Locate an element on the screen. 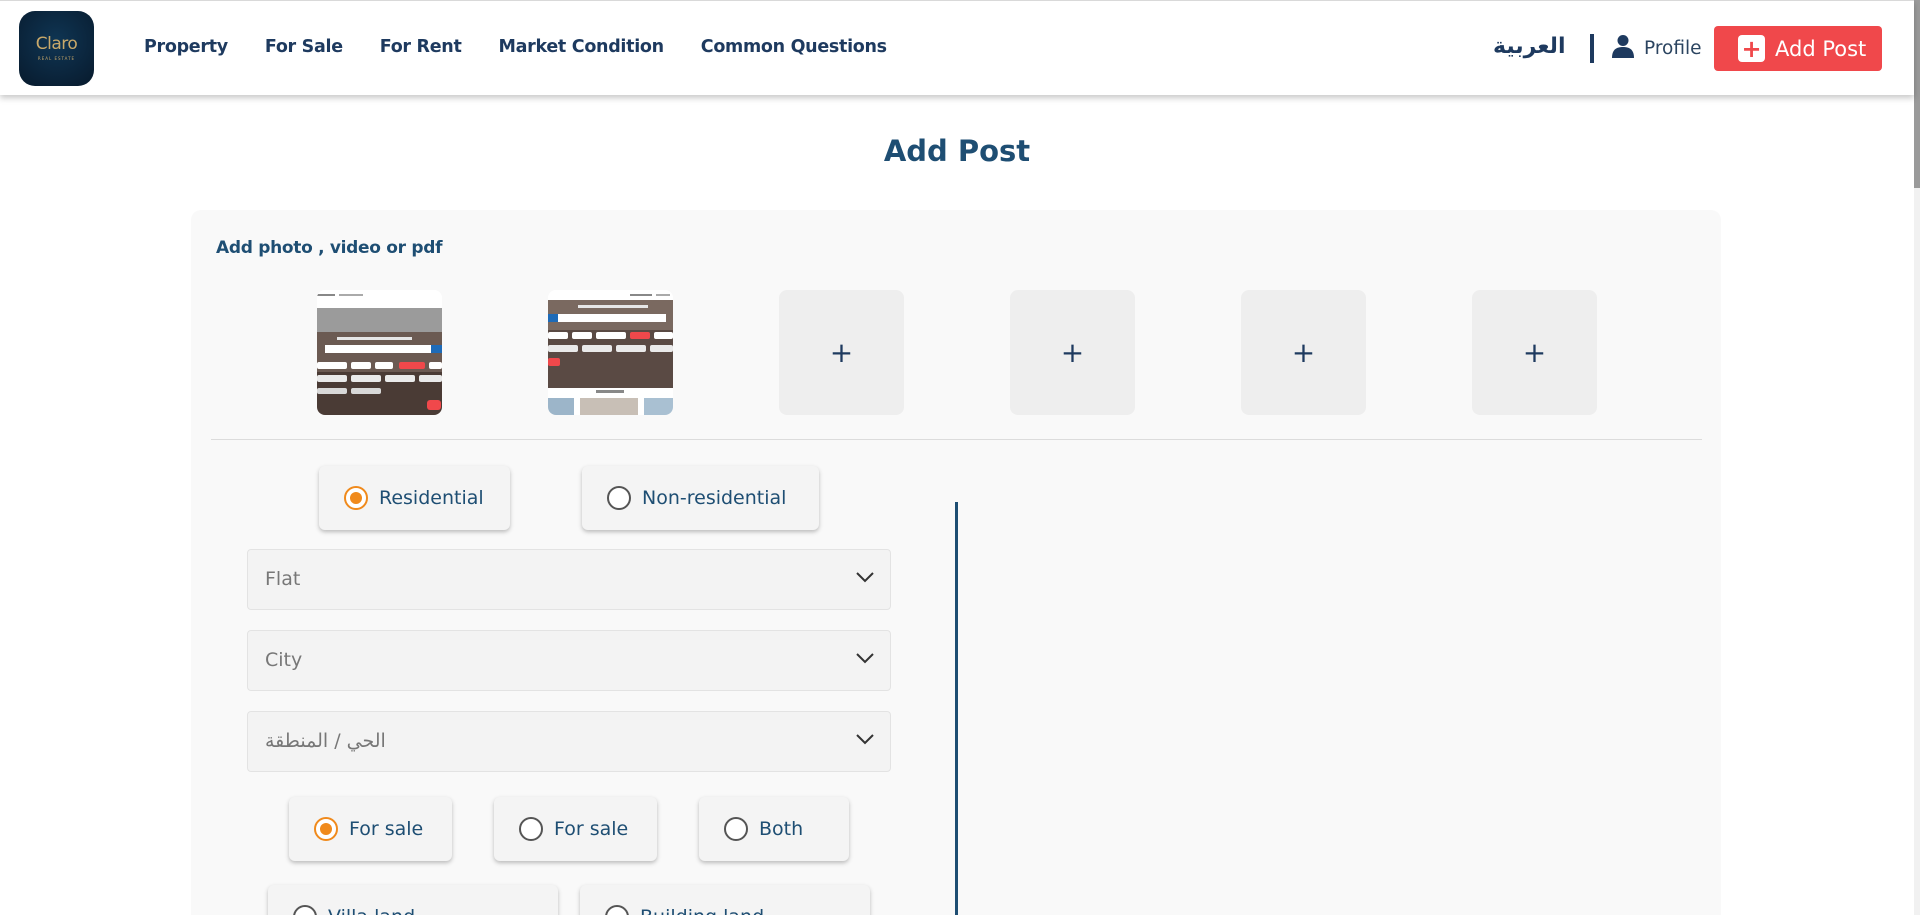  add-post-button: + Add Post is located at coordinates (1798, 48).